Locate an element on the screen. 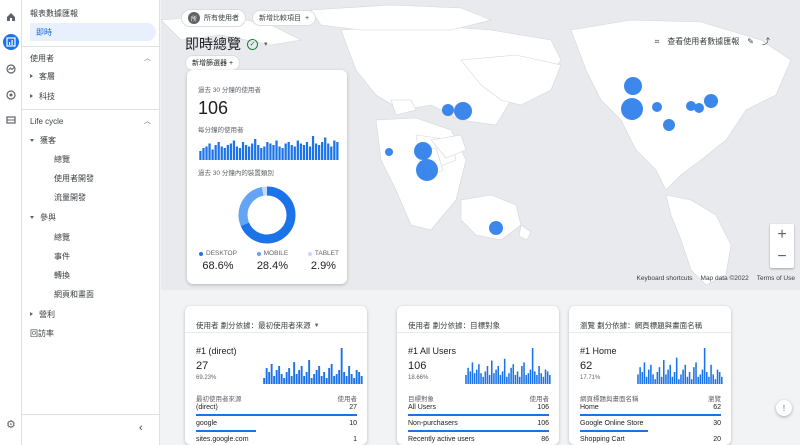  table-row: Home 62 is located at coordinates (650, 407).